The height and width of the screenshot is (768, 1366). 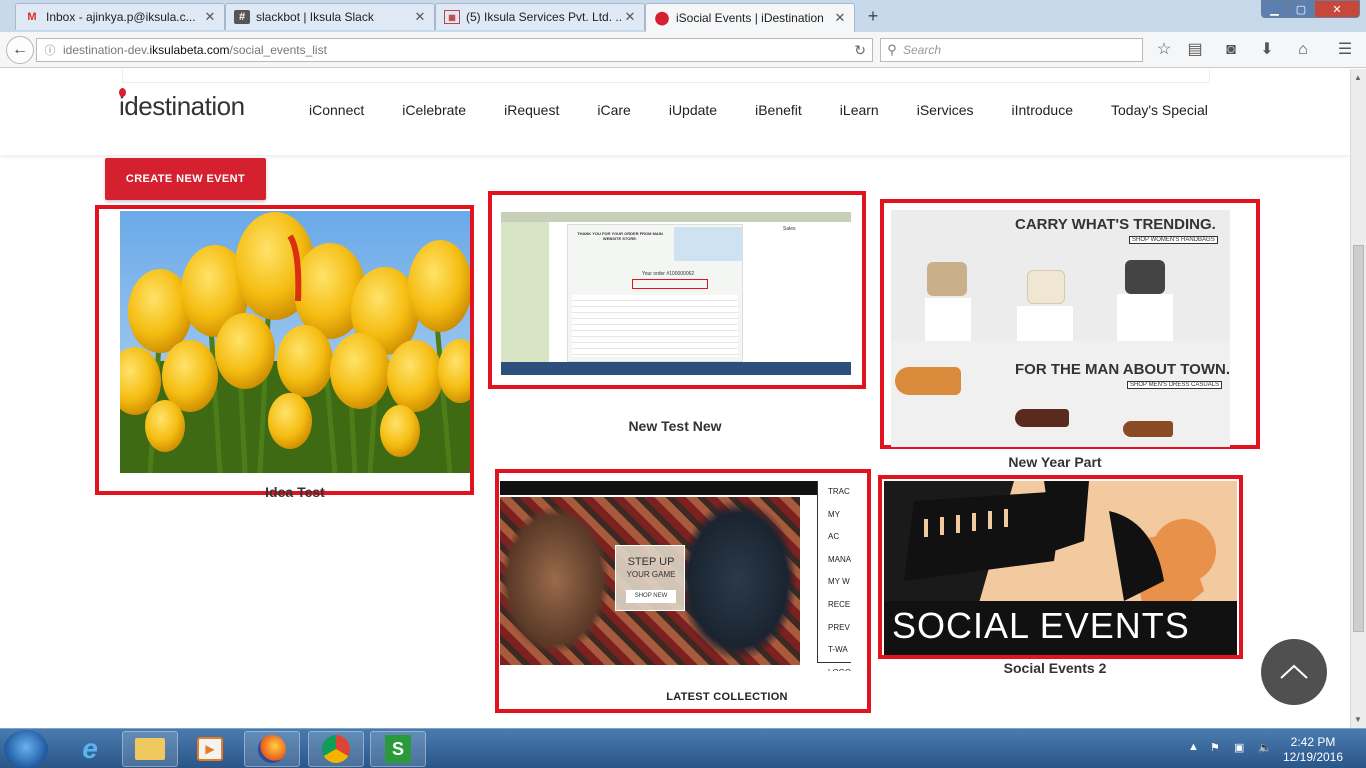 I want to click on search-bar: ⚲ Search, so click(x=1011, y=50).